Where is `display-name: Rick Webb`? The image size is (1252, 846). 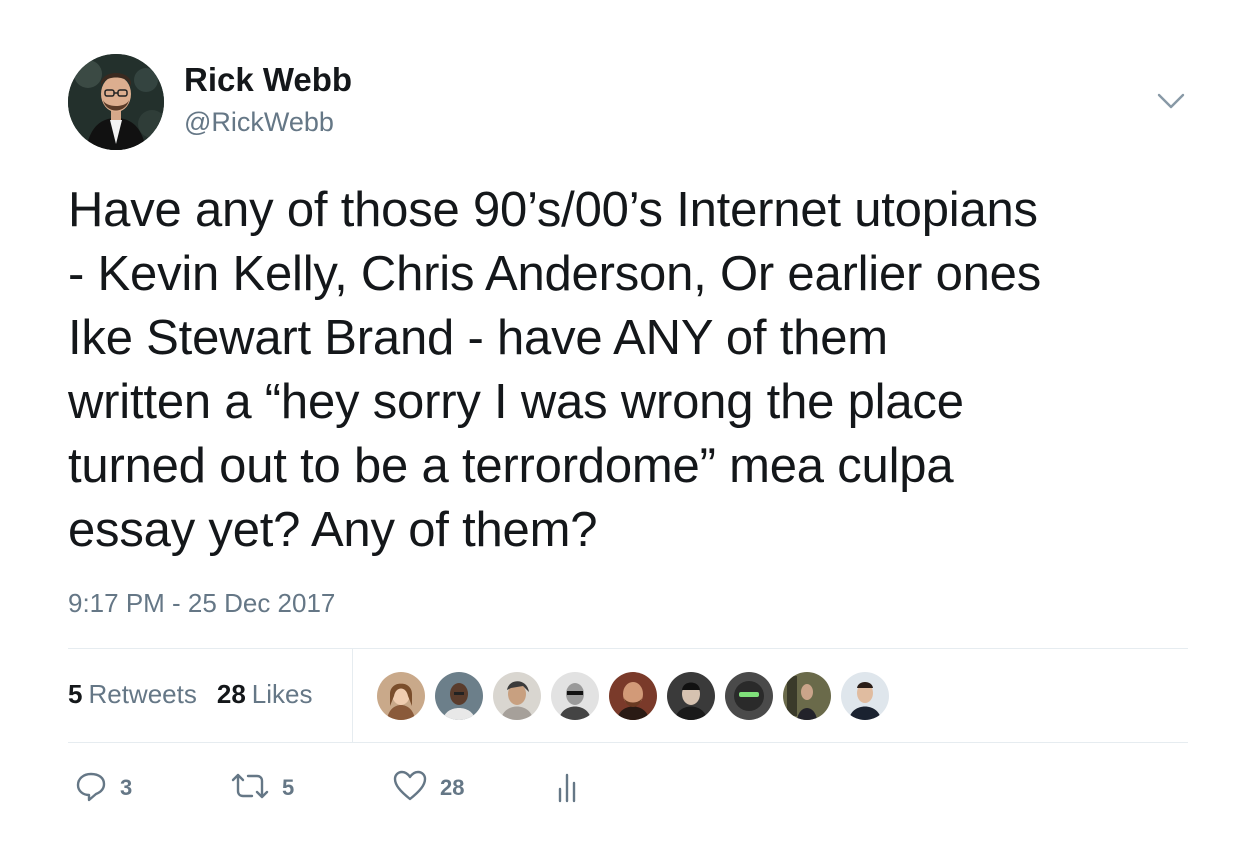 display-name: Rick Webb is located at coordinates (268, 80).